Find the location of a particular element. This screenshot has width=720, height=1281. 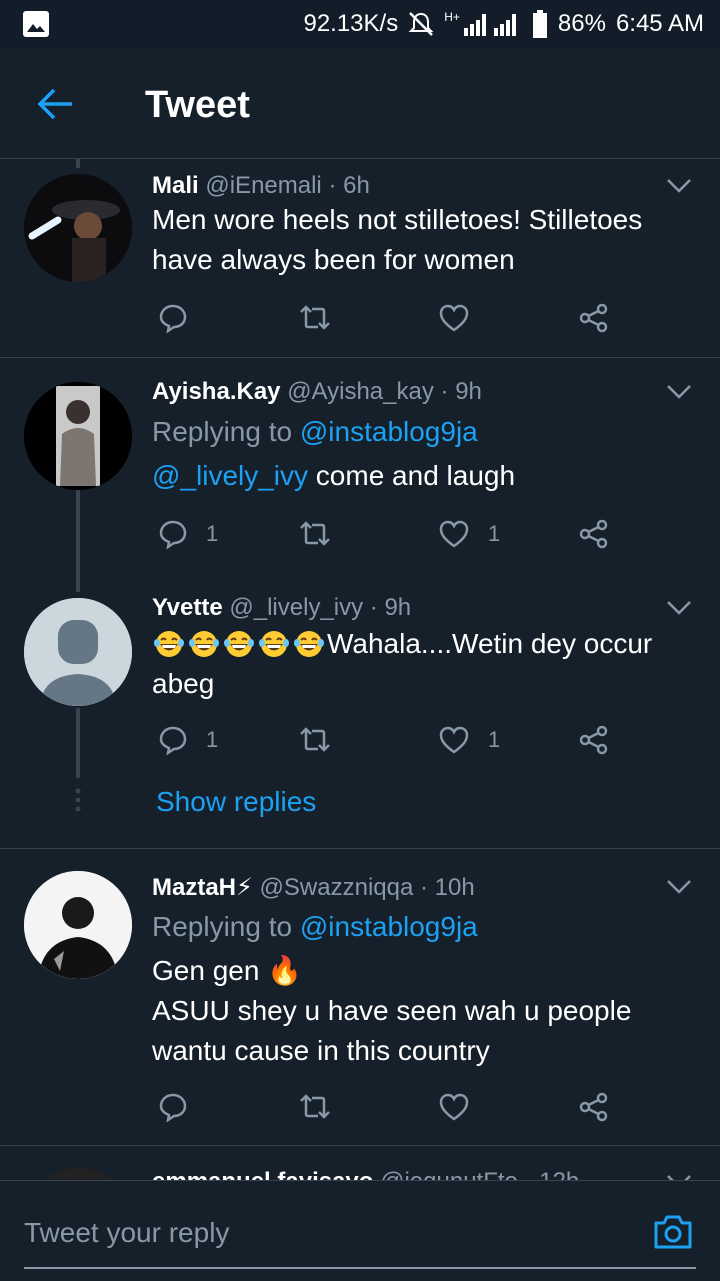

handle: @Ayisha_kay is located at coordinates (360, 391).